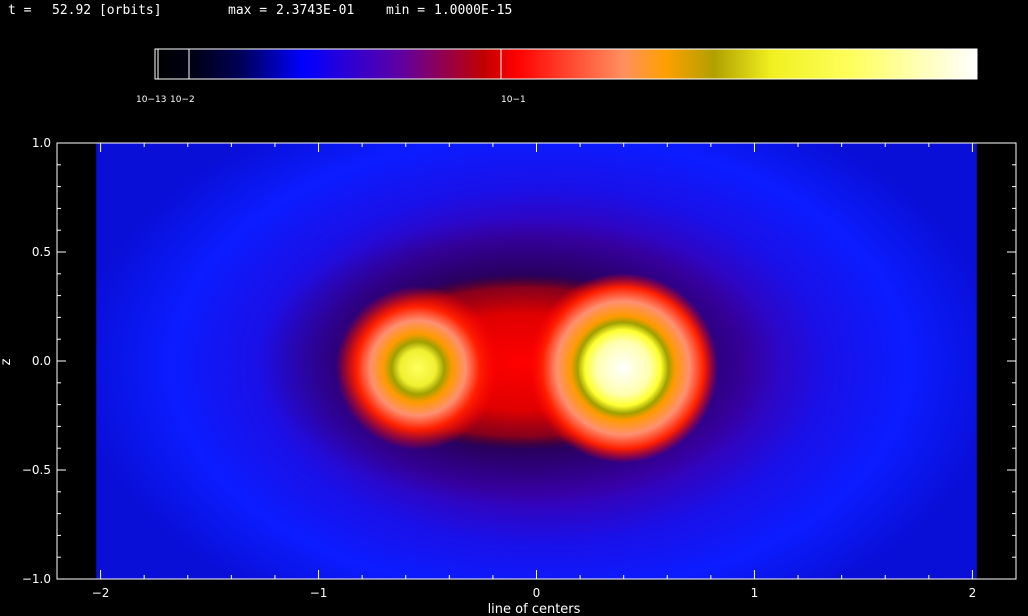 The width and height of the screenshot is (1028, 616). I want to click on x-tick-label: 0, so click(537, 593).